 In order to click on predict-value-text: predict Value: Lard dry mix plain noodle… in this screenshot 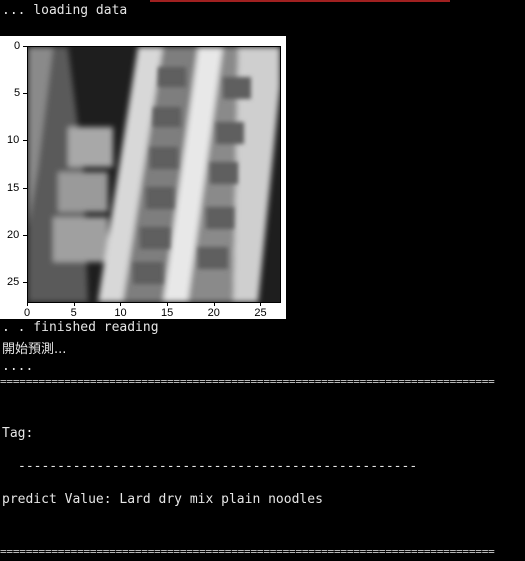, I will do `click(162, 499)`.